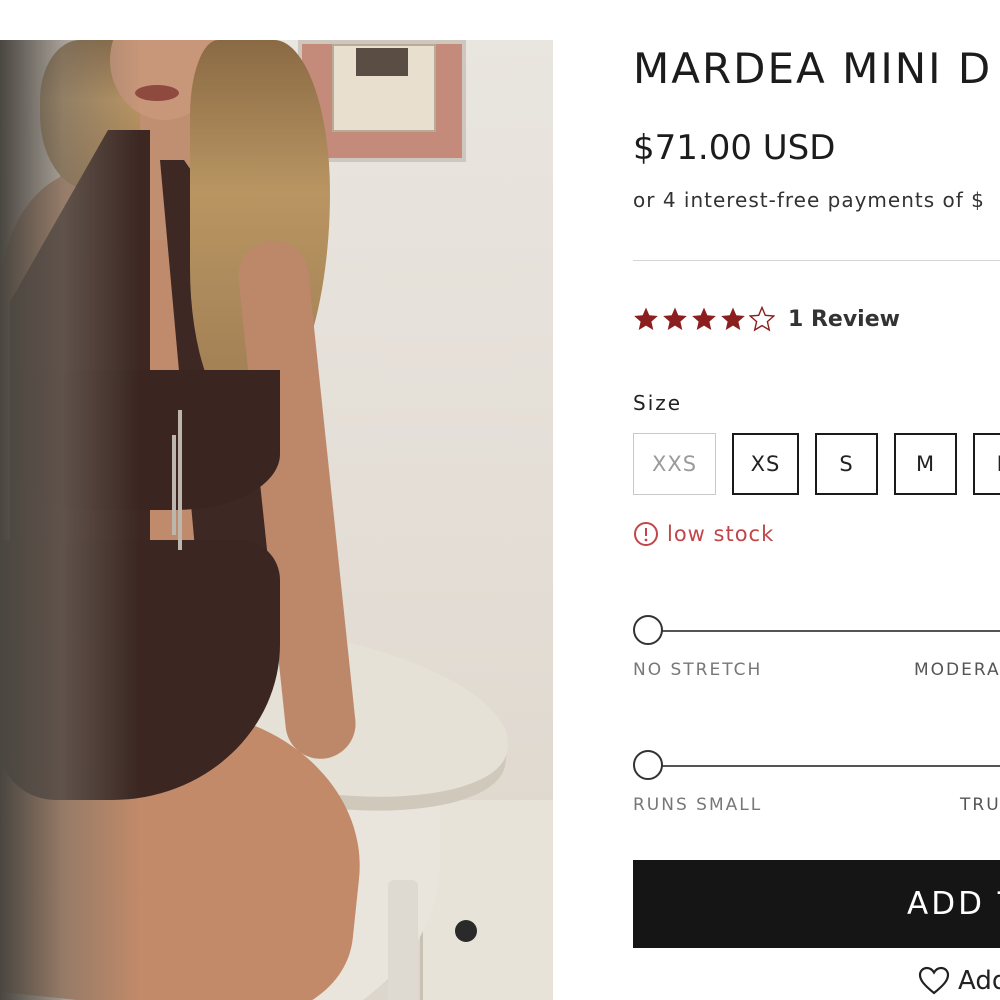 Image resolution: width=1000 pixels, height=1000 pixels. Describe the element at coordinates (658, 403) in the screenshot. I see `size-label: Size` at that location.